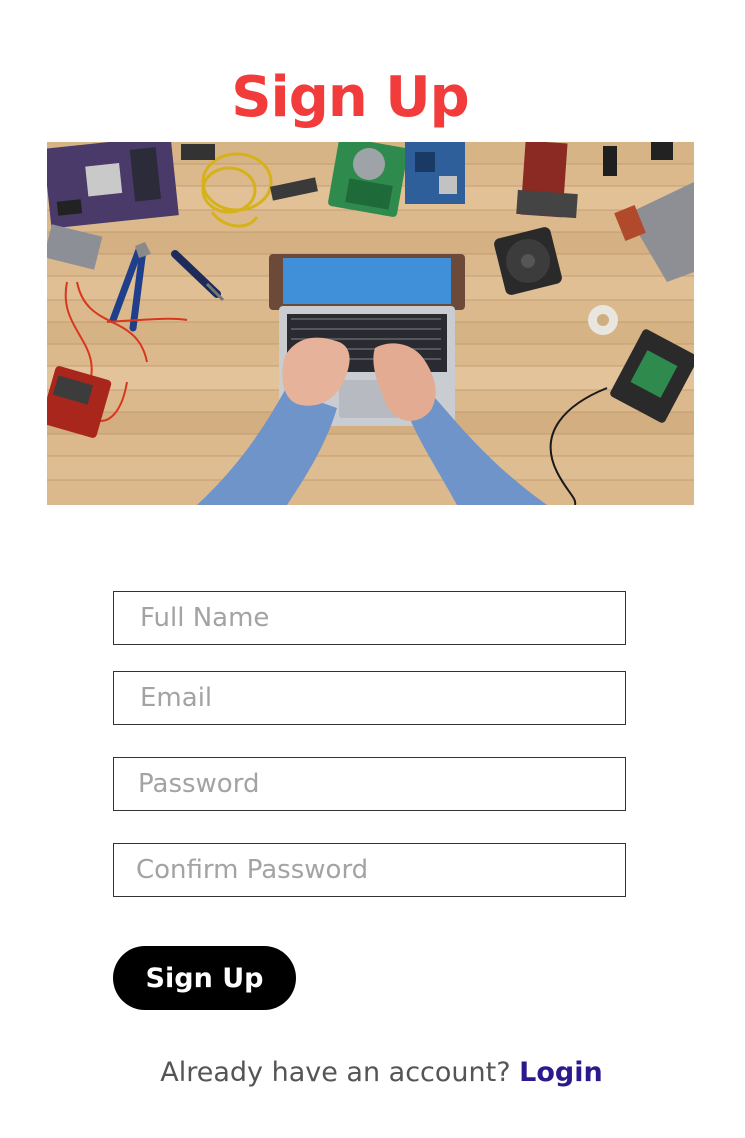  What do you see at coordinates (561, 1072) in the screenshot?
I see `login-link: Login` at bounding box center [561, 1072].